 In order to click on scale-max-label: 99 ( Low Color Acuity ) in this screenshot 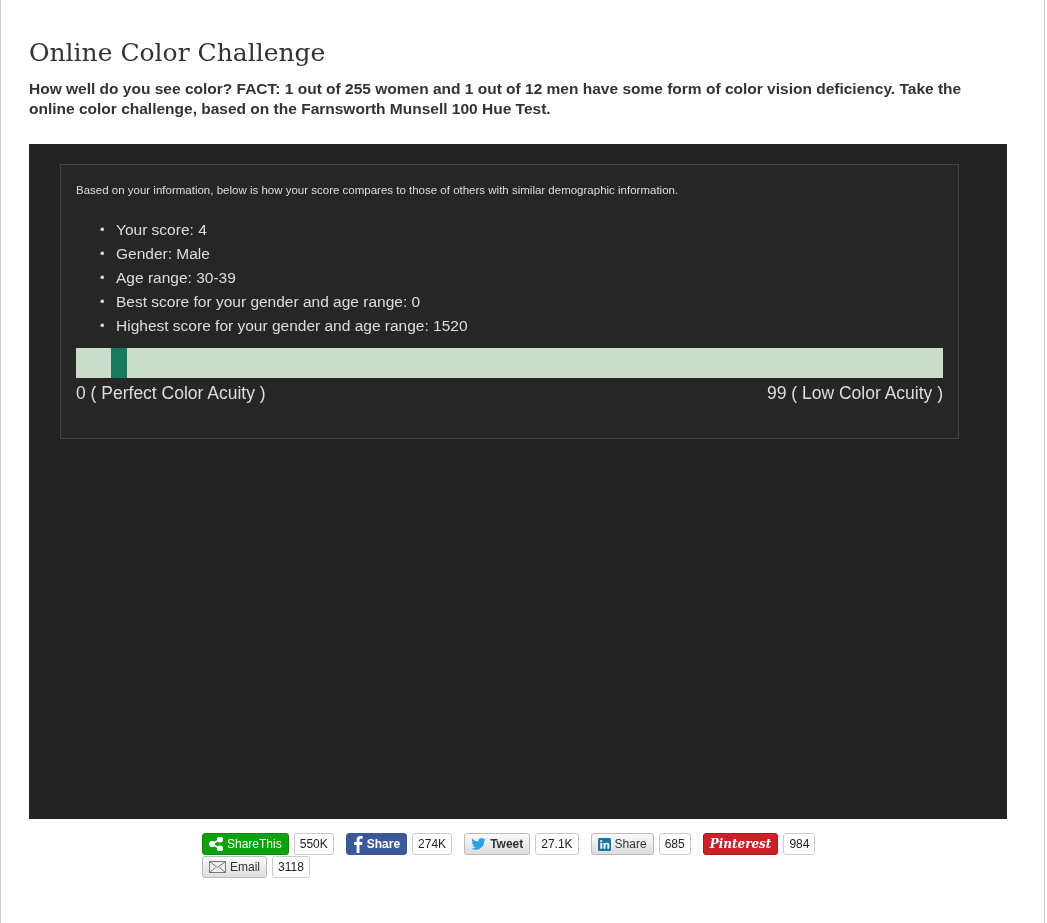, I will do `click(854, 393)`.